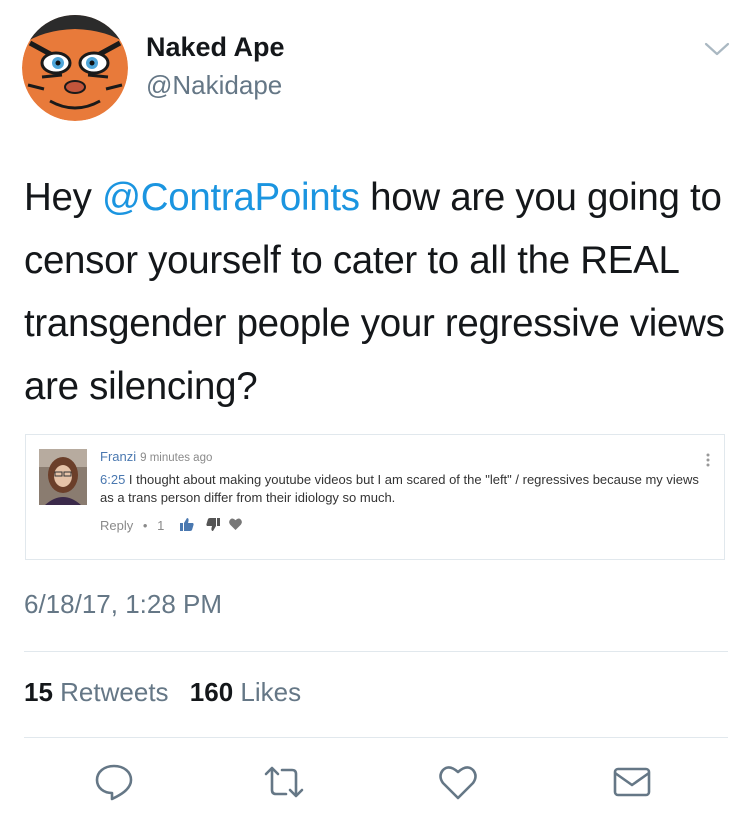 The width and height of the screenshot is (750, 830). Describe the element at coordinates (123, 604) in the screenshot. I see `tweet-timestamp: 6/18/17, 1:28 PM` at that location.